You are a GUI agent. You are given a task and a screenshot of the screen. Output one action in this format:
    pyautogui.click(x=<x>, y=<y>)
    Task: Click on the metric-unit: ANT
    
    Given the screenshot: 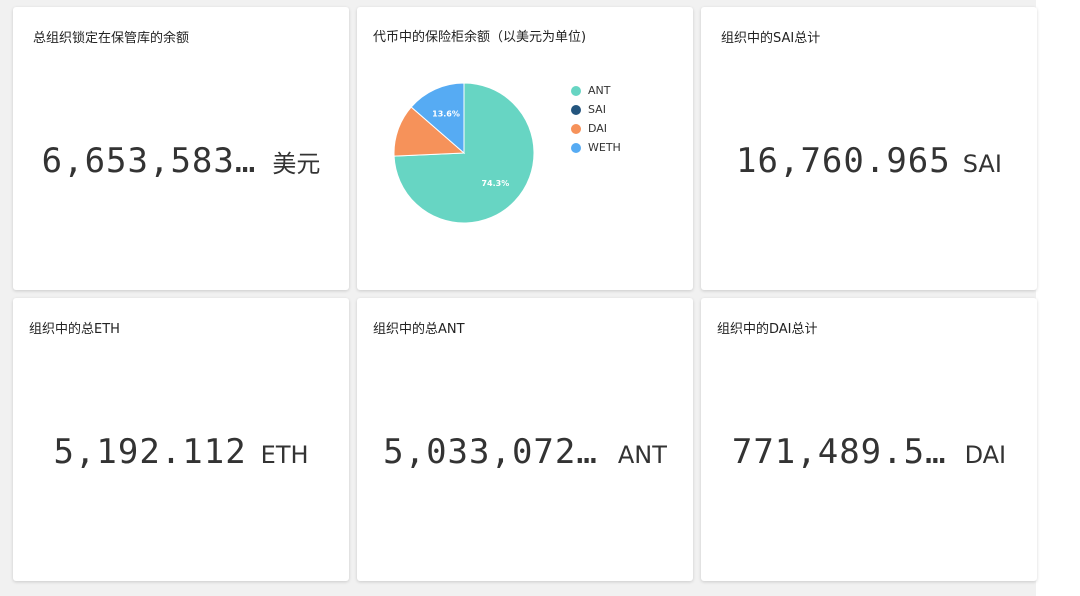 What is the action you would take?
    pyautogui.click(x=642, y=455)
    